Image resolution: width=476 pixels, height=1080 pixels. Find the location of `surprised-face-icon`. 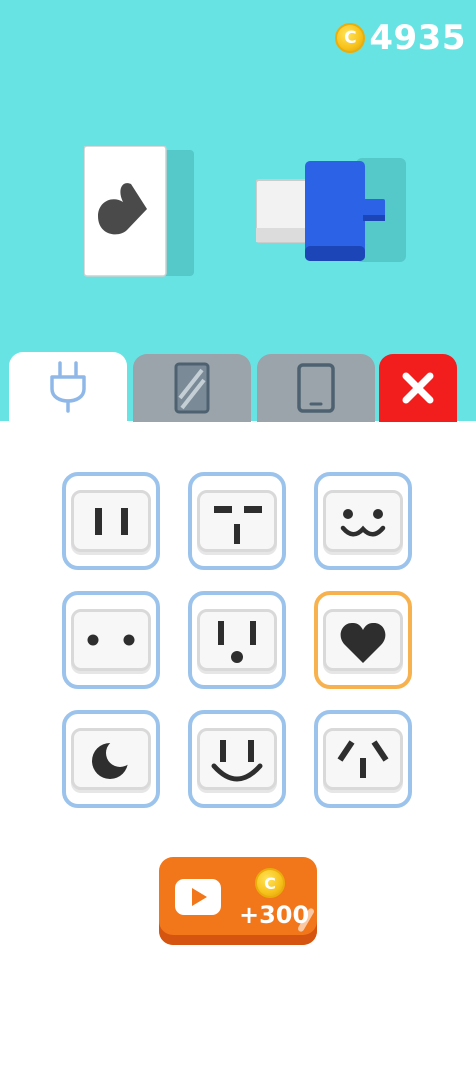

surprised-face-icon is located at coordinates (237, 642).